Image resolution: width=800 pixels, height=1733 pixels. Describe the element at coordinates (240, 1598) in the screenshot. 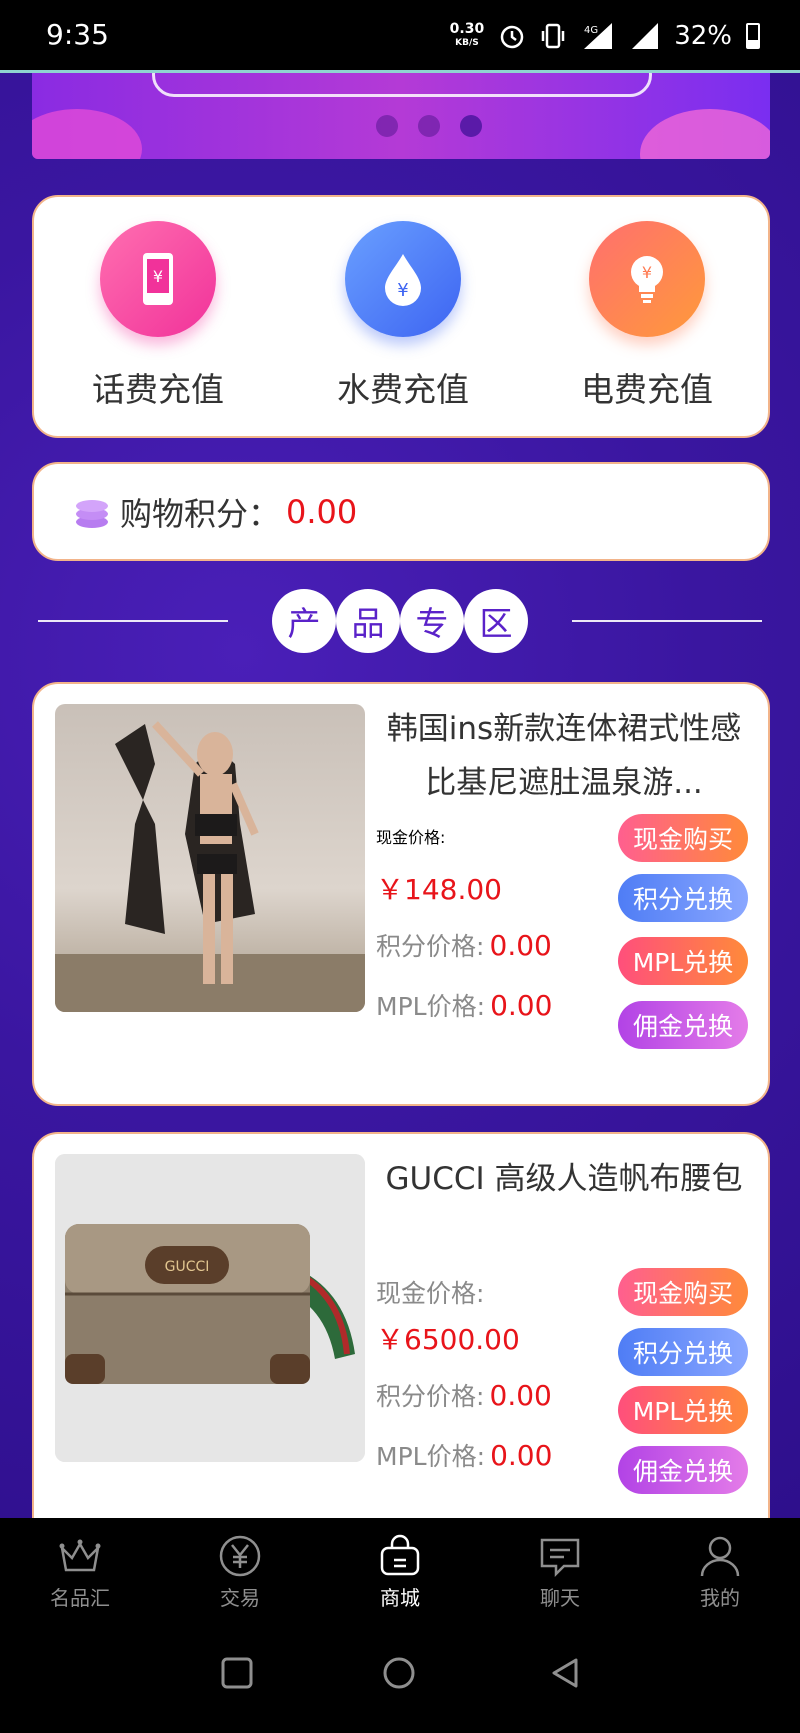

I see `tab-label: 交易` at that location.